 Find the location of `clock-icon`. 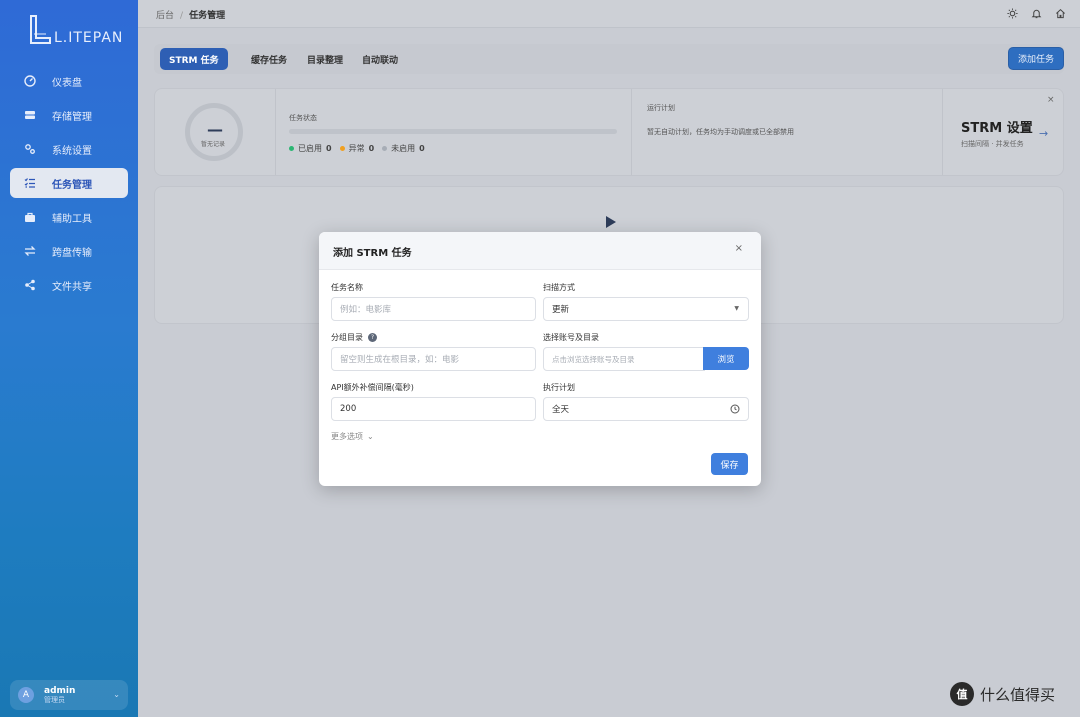

clock-icon is located at coordinates (735, 410).